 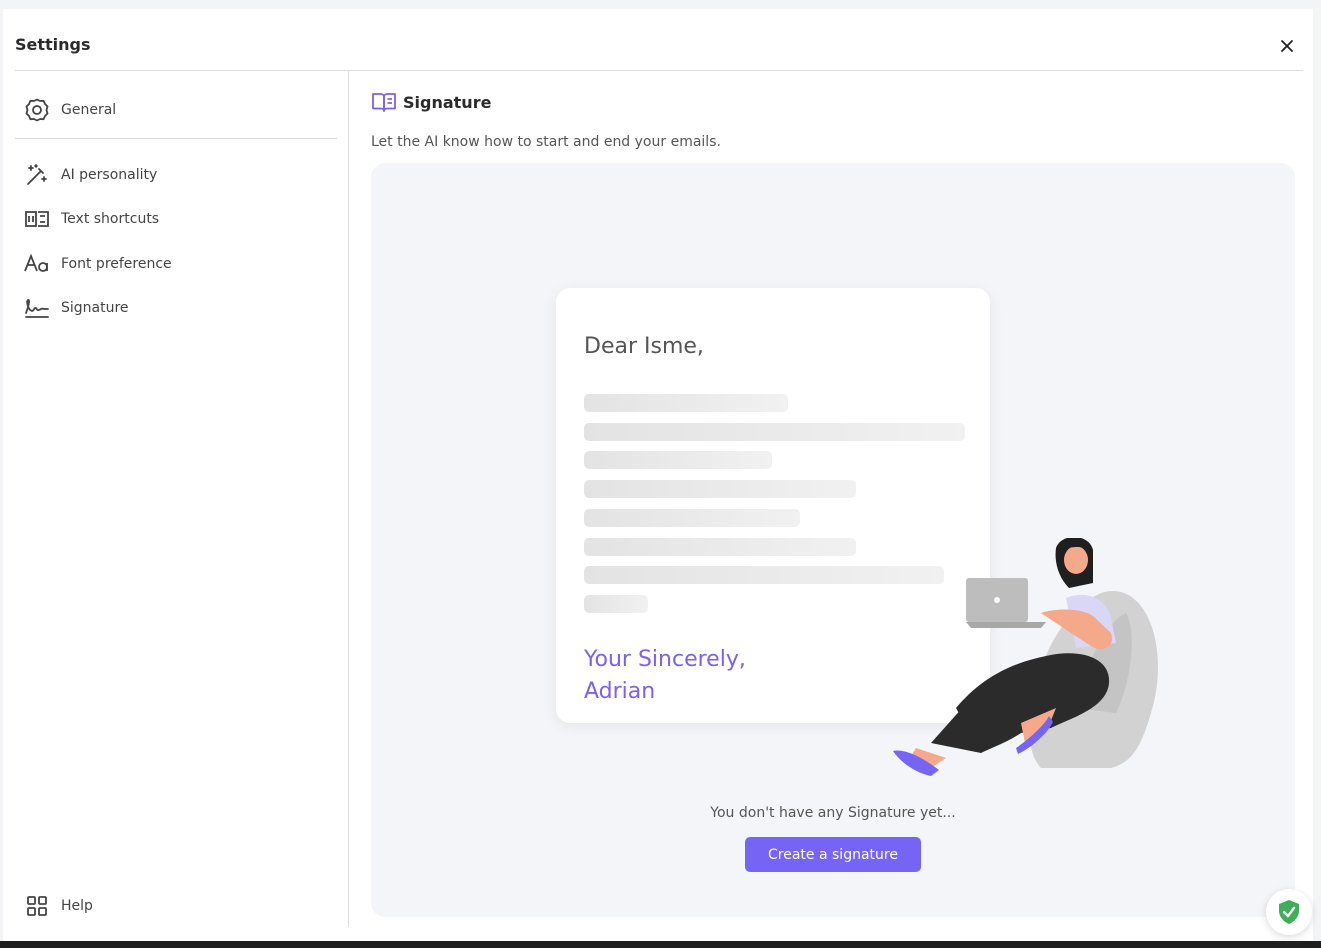 I want to click on text-shortcut-icon, so click(x=37, y=219).